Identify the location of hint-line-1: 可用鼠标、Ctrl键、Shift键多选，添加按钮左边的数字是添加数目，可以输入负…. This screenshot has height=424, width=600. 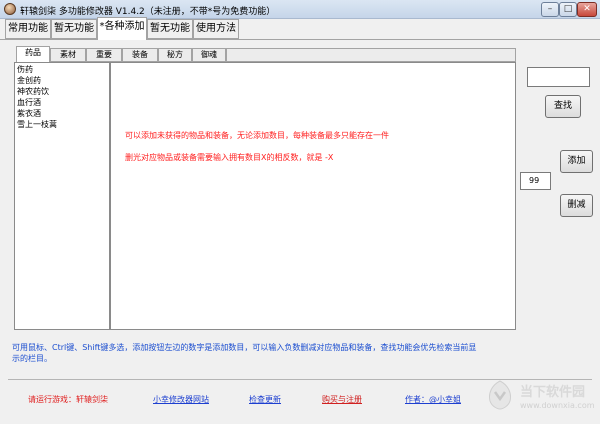
(244, 347).